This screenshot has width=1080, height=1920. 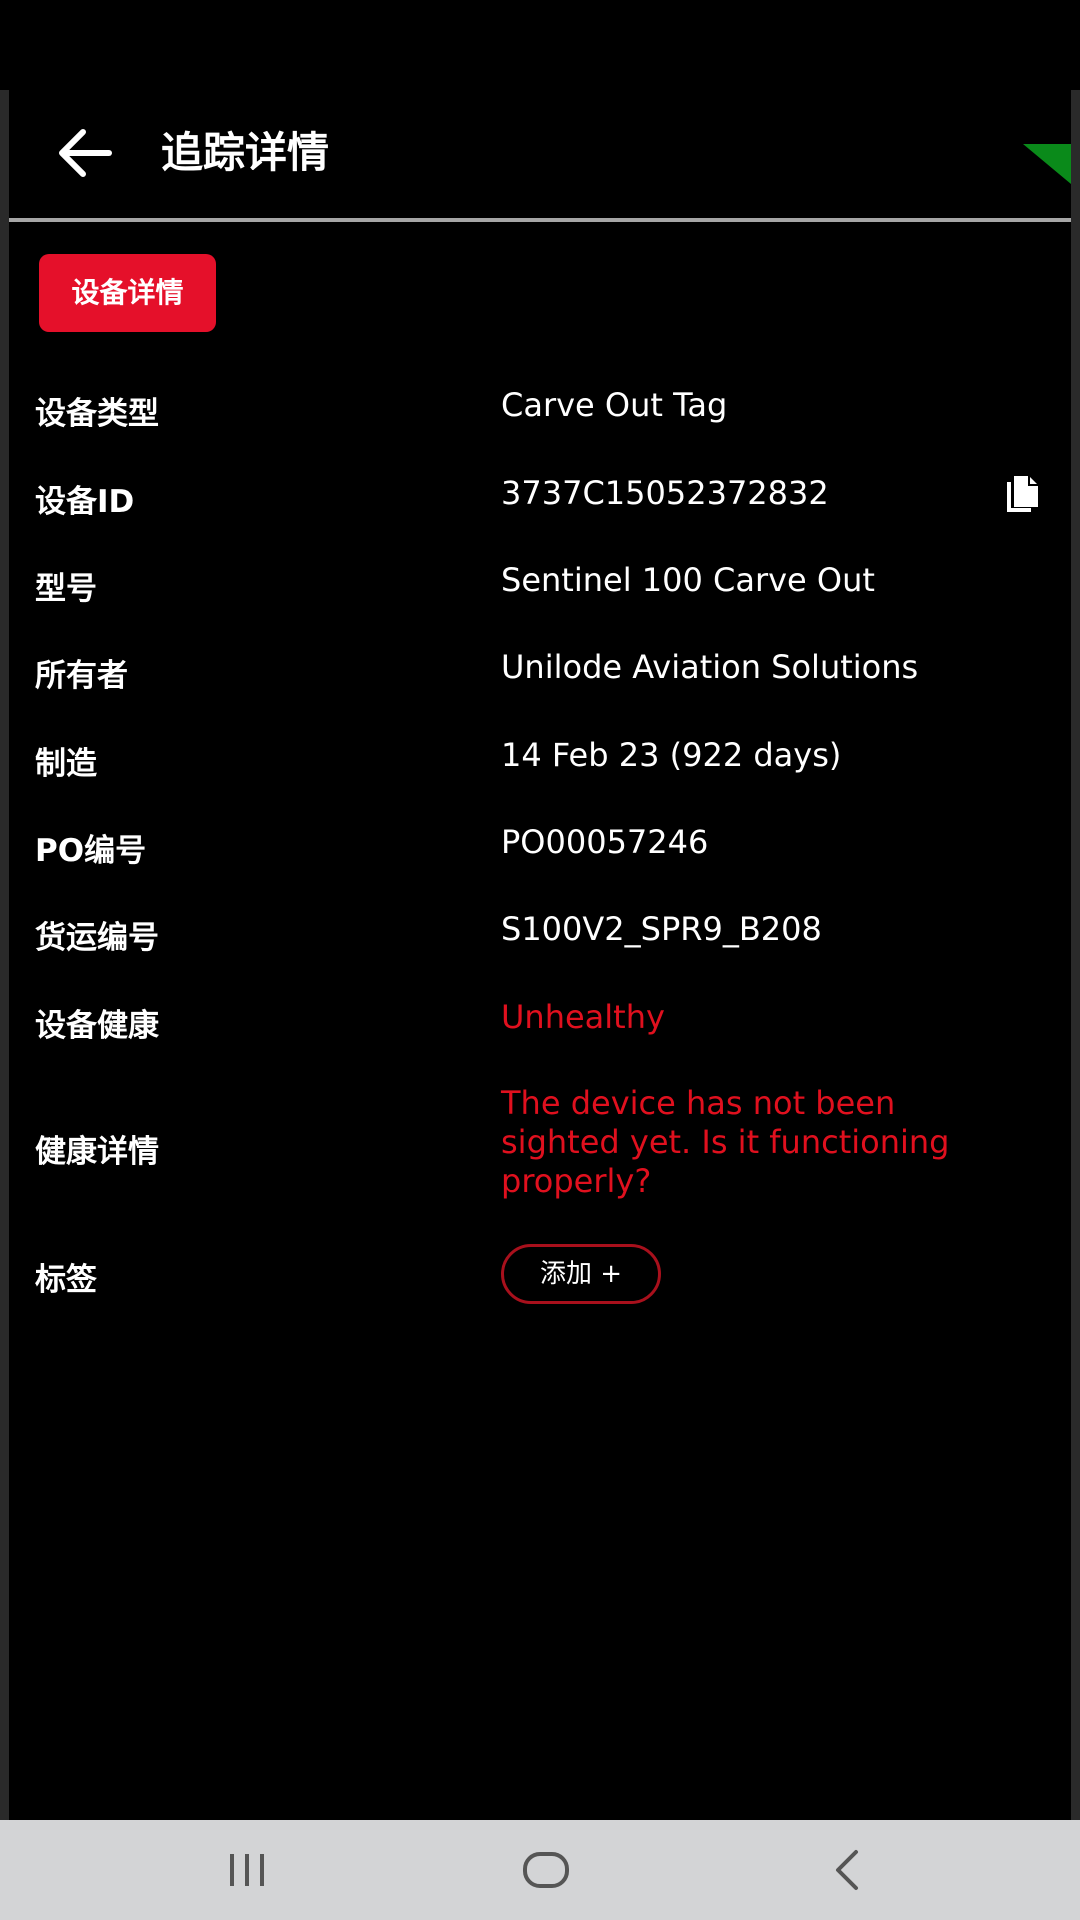 I want to click on add-tag-button: 添加 +, so click(x=581, y=1274).